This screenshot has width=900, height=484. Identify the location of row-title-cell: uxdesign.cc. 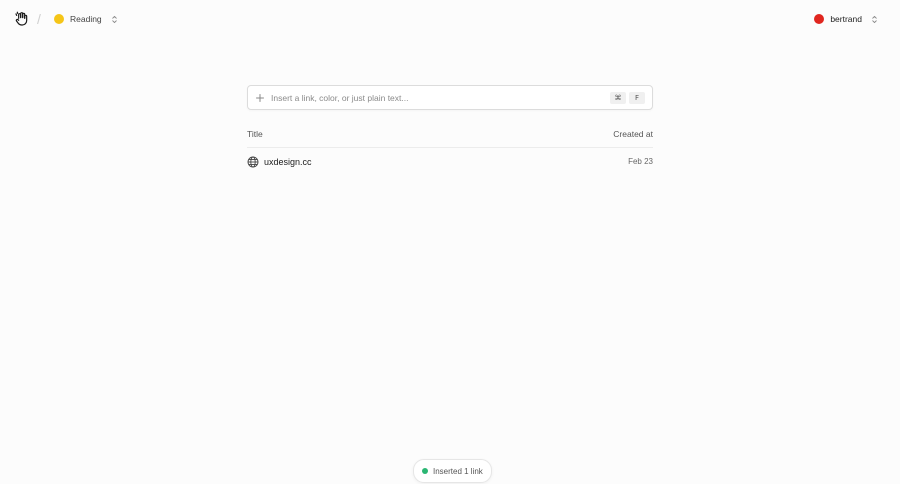
(279, 162).